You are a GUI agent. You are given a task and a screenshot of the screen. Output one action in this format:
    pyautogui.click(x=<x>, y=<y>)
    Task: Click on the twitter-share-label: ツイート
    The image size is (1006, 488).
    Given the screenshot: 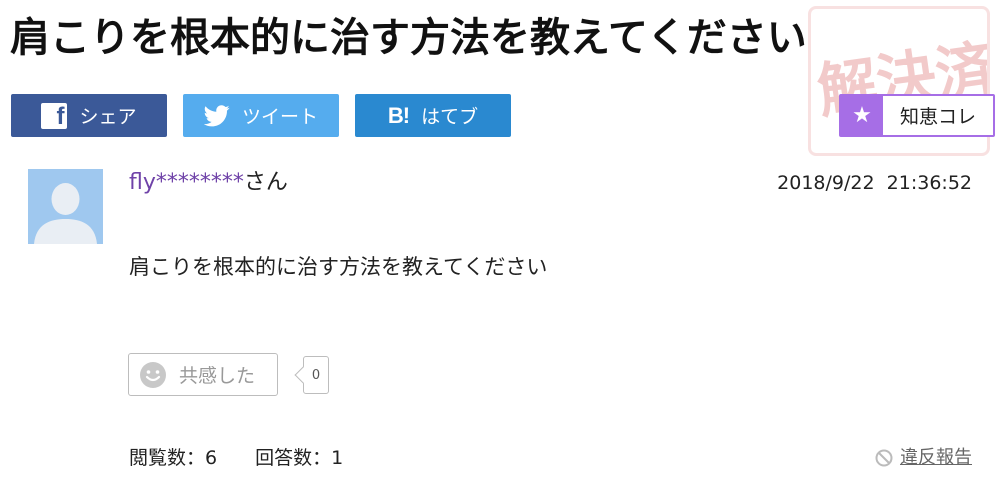 What is the action you would take?
    pyautogui.click(x=279, y=117)
    